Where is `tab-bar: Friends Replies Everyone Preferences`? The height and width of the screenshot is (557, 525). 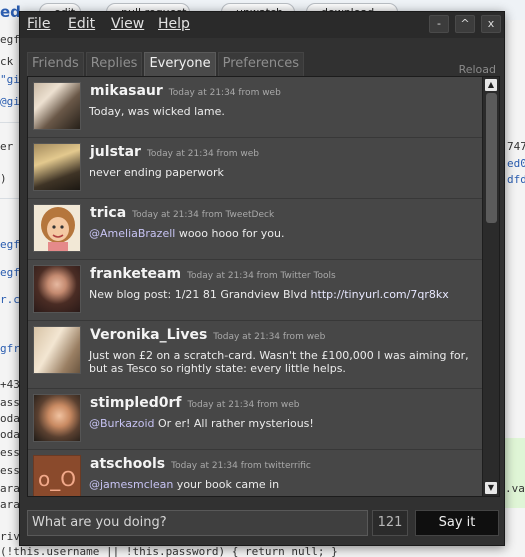 tab-bar: Friends Replies Everyone Preferences is located at coordinates (166, 64).